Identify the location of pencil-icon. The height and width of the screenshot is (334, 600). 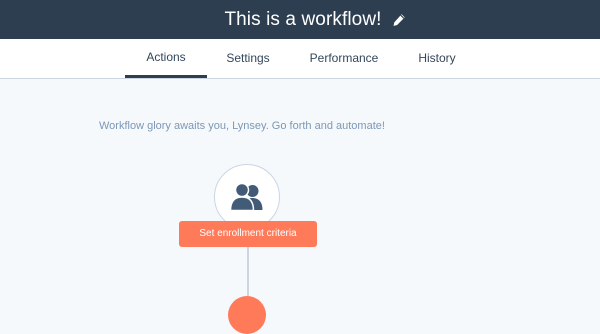
(399, 20).